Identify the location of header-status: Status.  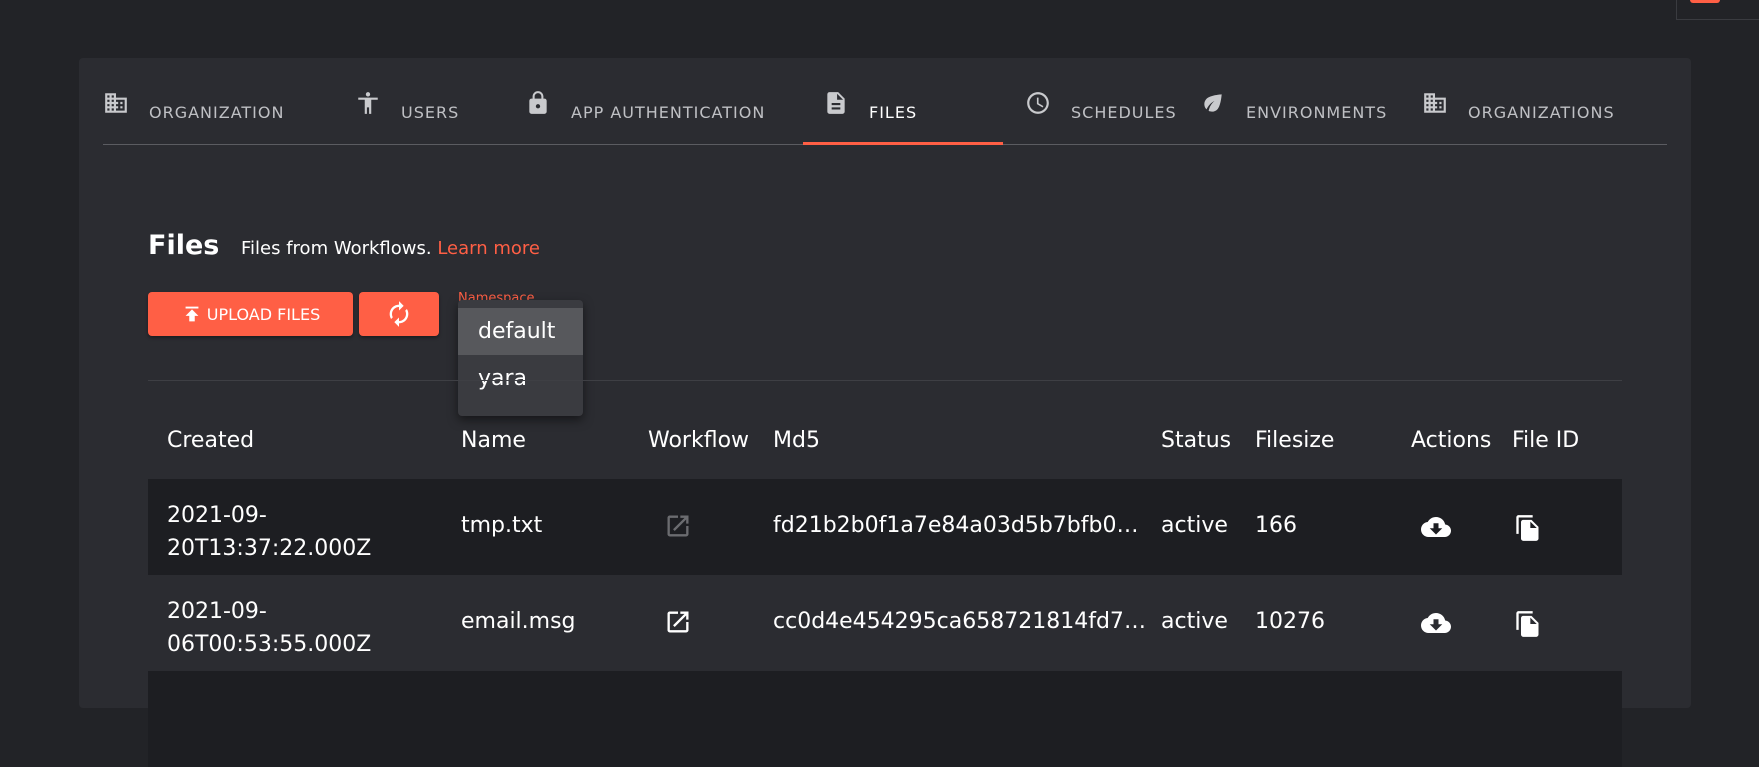
(1196, 440).